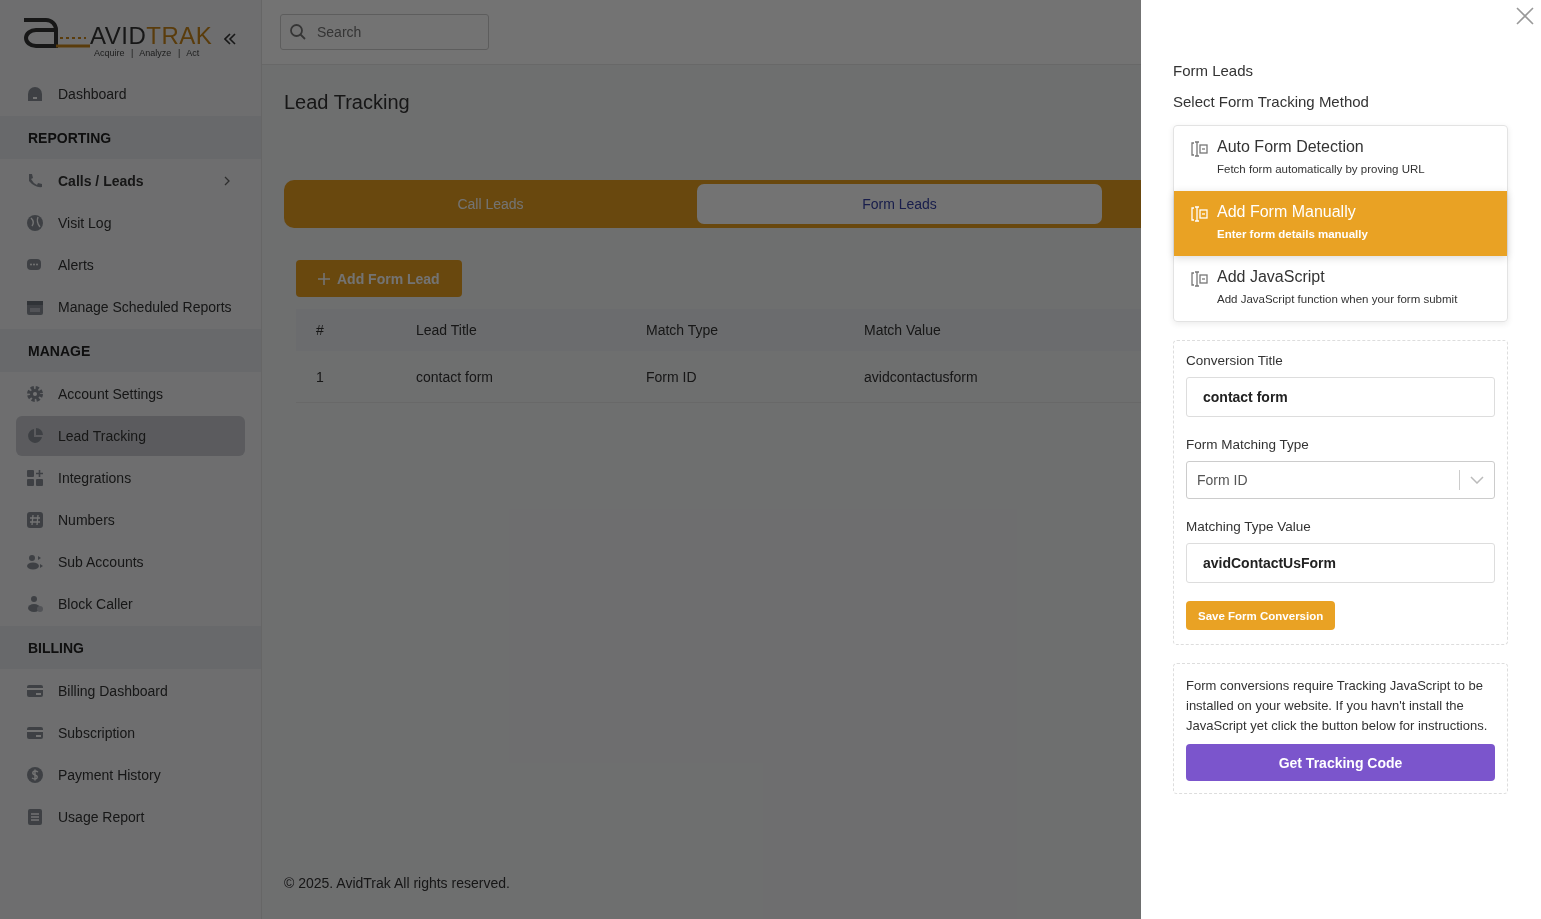 Image resolution: width=1541 pixels, height=919 pixels. What do you see at coordinates (35, 307) in the screenshot?
I see `calendar-icon` at bounding box center [35, 307].